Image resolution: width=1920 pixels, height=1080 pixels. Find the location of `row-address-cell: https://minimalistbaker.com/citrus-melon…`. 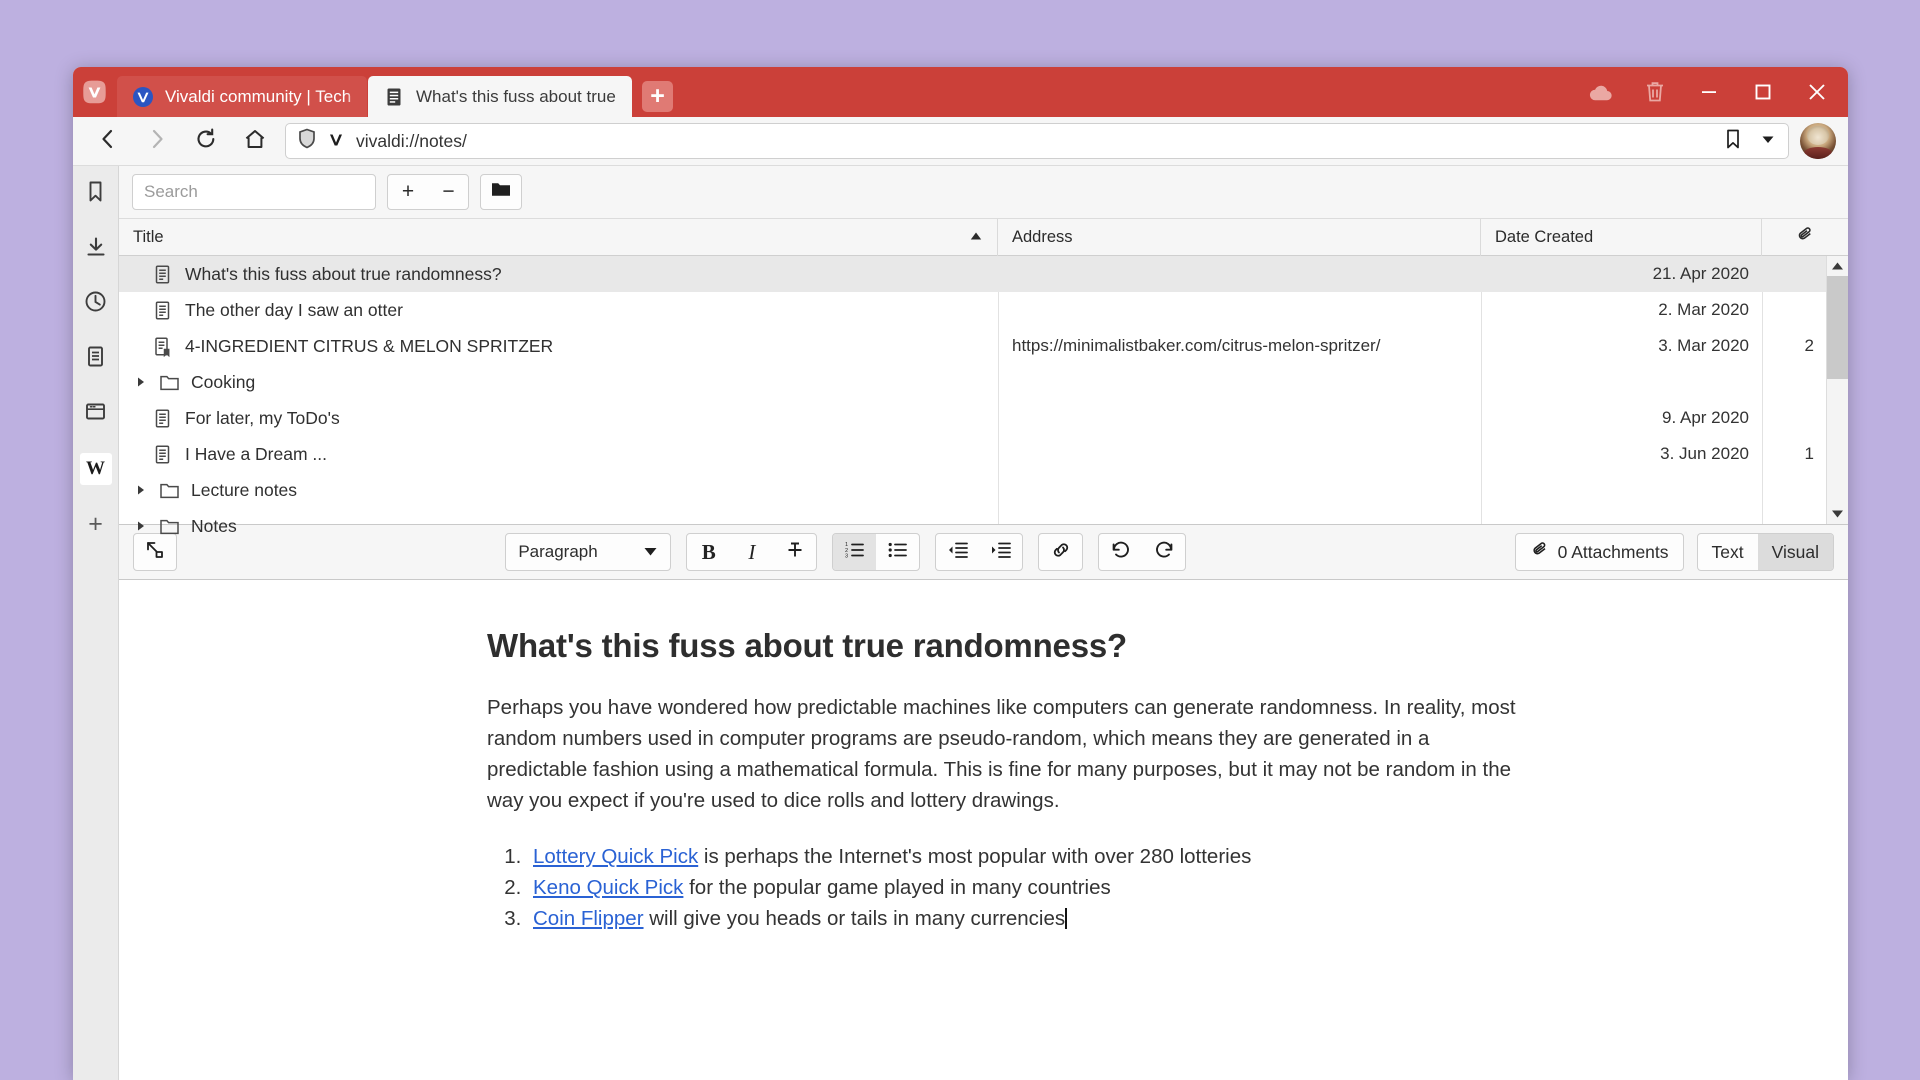

row-address-cell: https://minimalistbaker.com/citrus-melon… is located at coordinates (1196, 345).